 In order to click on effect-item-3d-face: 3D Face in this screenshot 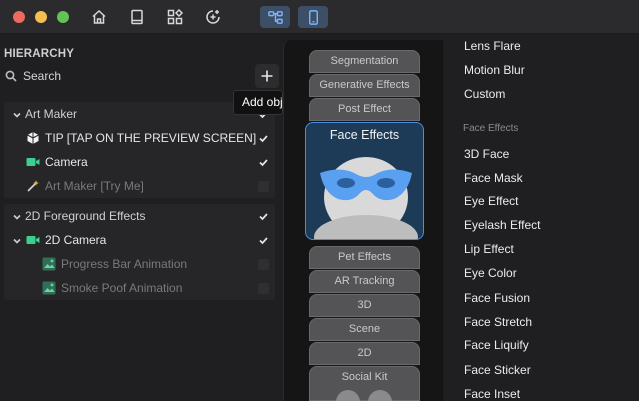, I will do `click(486, 154)`.